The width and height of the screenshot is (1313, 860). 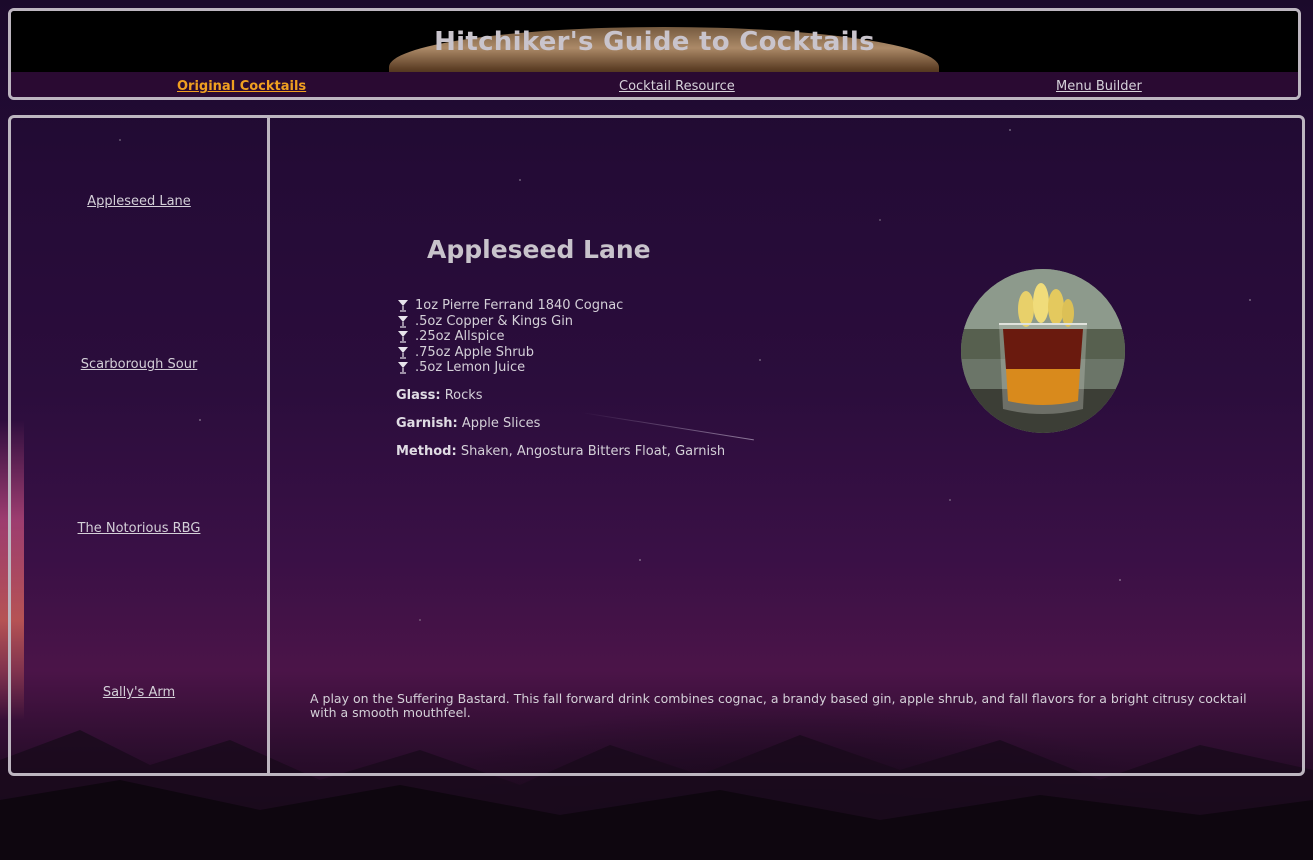 I want to click on glass-label: Glass:, so click(x=418, y=395).